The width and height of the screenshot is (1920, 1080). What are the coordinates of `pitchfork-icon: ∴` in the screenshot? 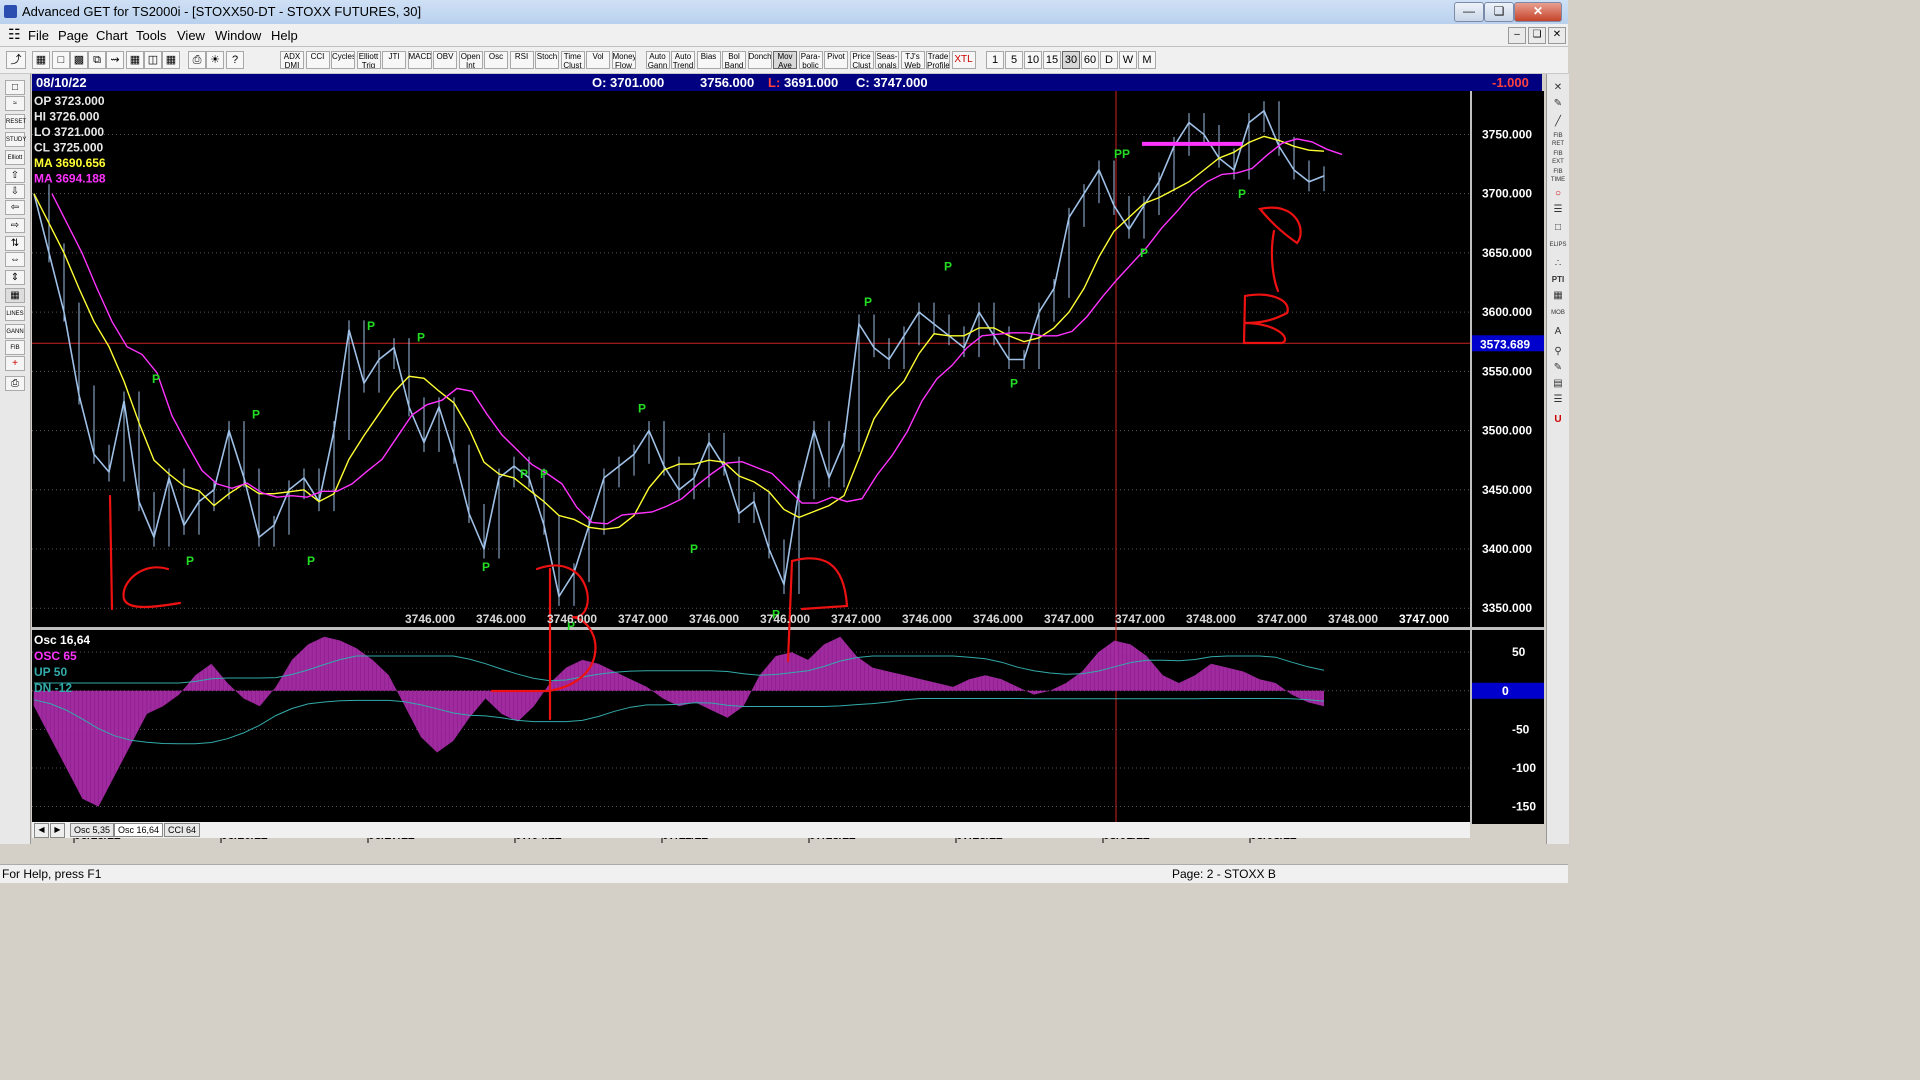 It's located at (1558, 263).